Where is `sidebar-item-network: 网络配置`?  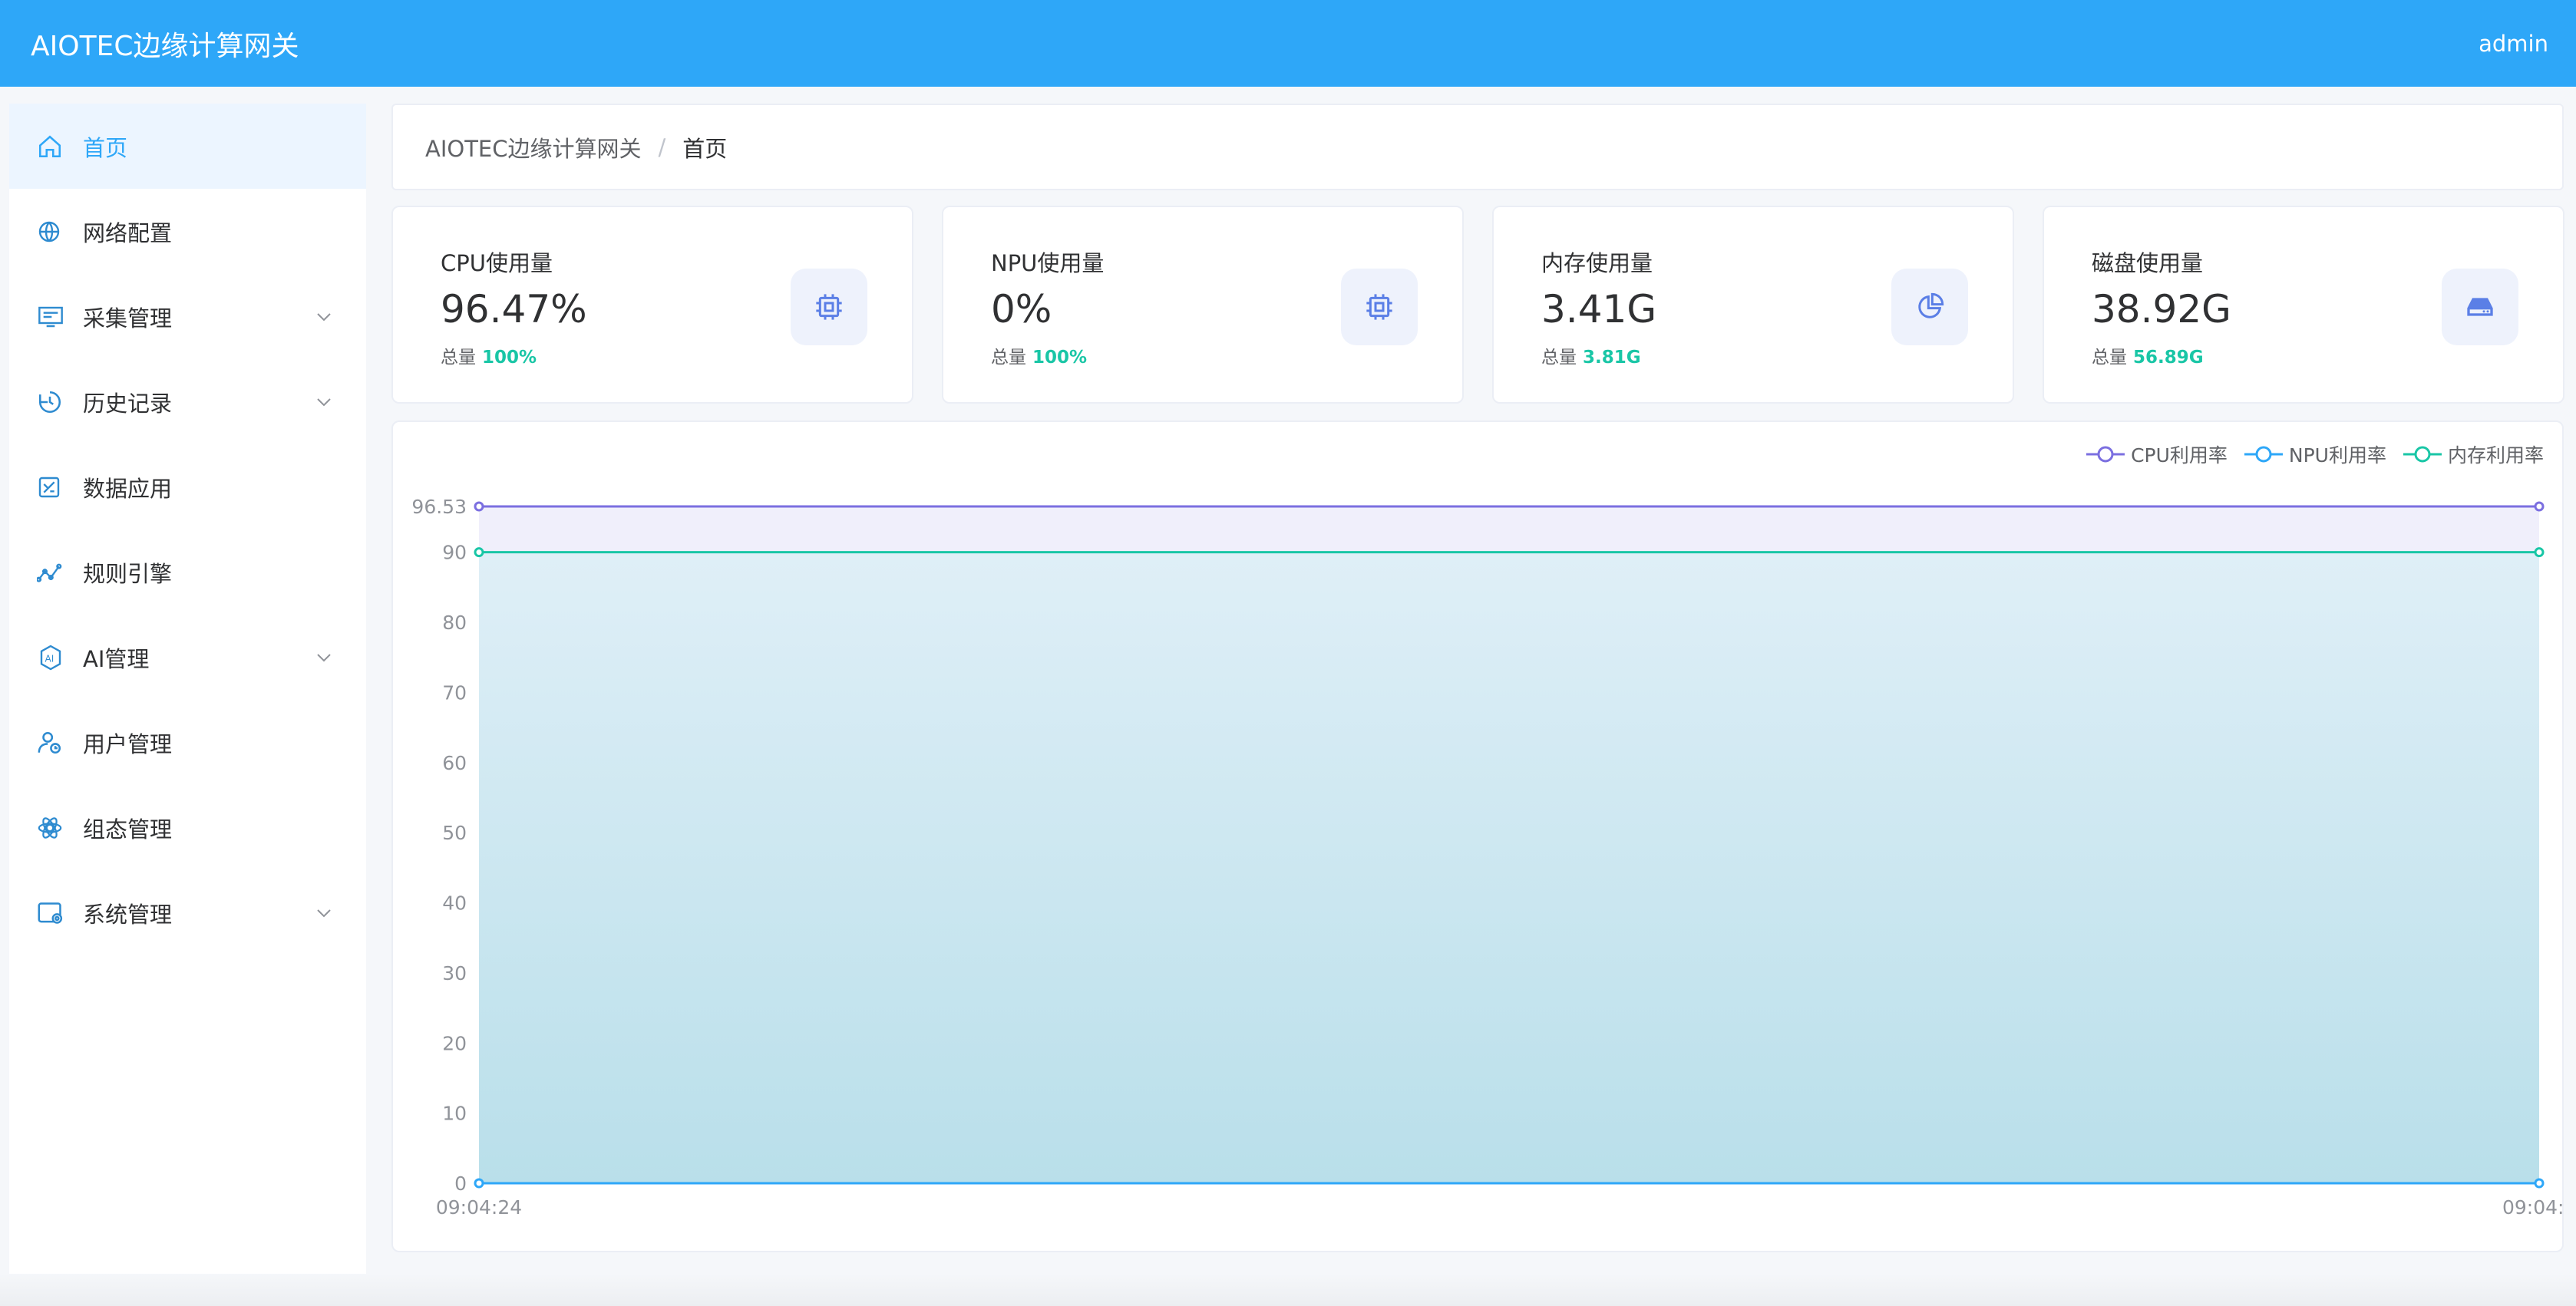
sidebar-item-network: 网络配置 is located at coordinates (187, 231).